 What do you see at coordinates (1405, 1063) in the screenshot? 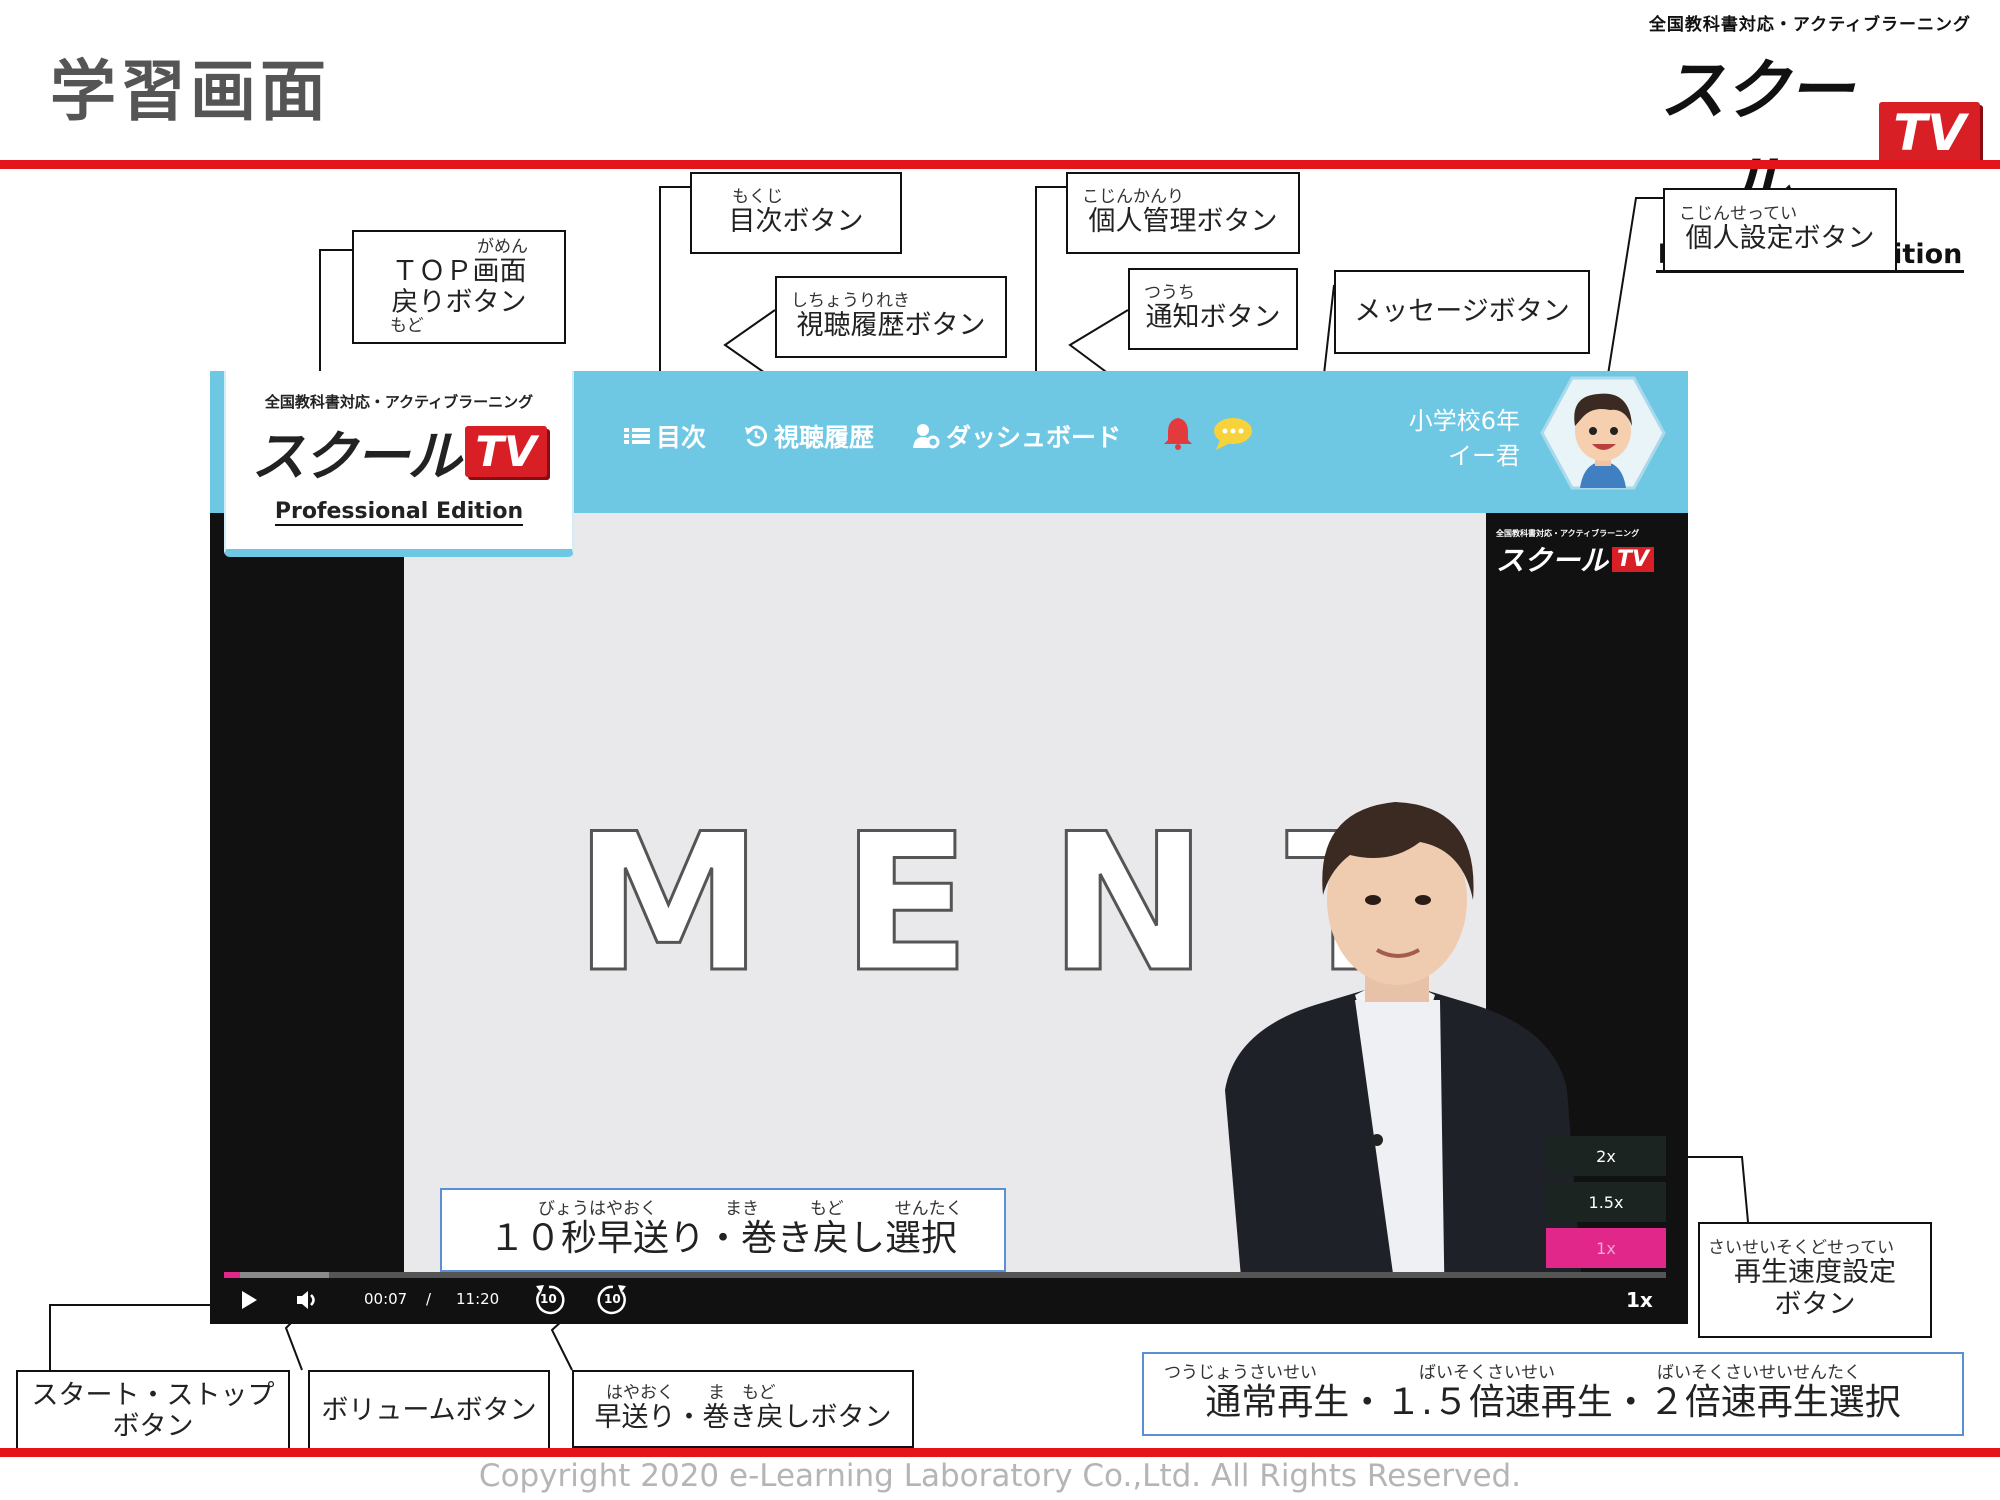
I see `presenter-figure` at bounding box center [1405, 1063].